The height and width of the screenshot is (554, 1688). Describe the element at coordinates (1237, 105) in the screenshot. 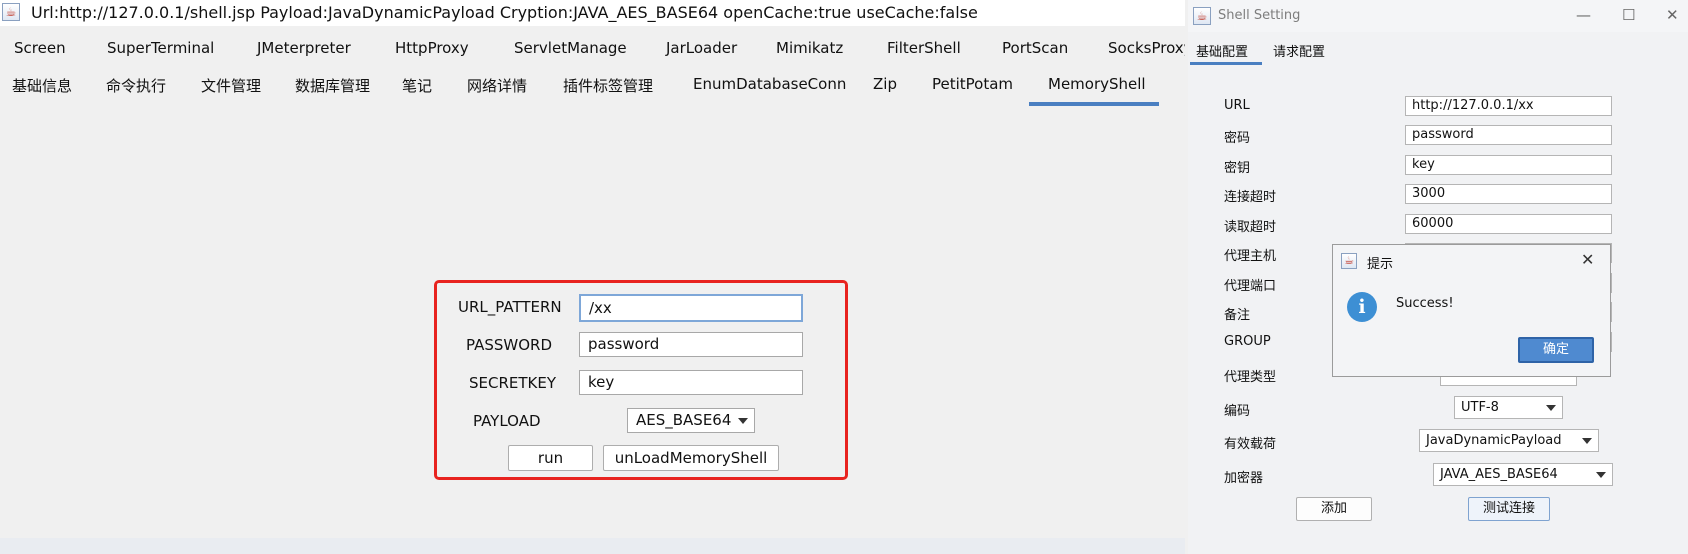

I see `url-label: URL` at that location.